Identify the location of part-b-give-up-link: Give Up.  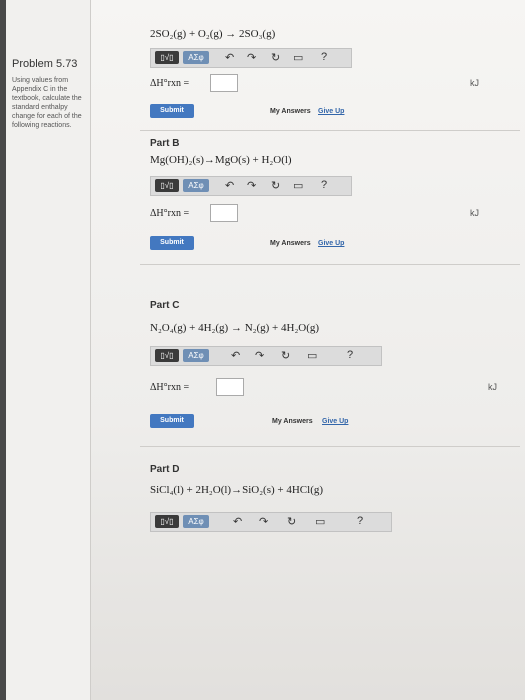
(331, 243).